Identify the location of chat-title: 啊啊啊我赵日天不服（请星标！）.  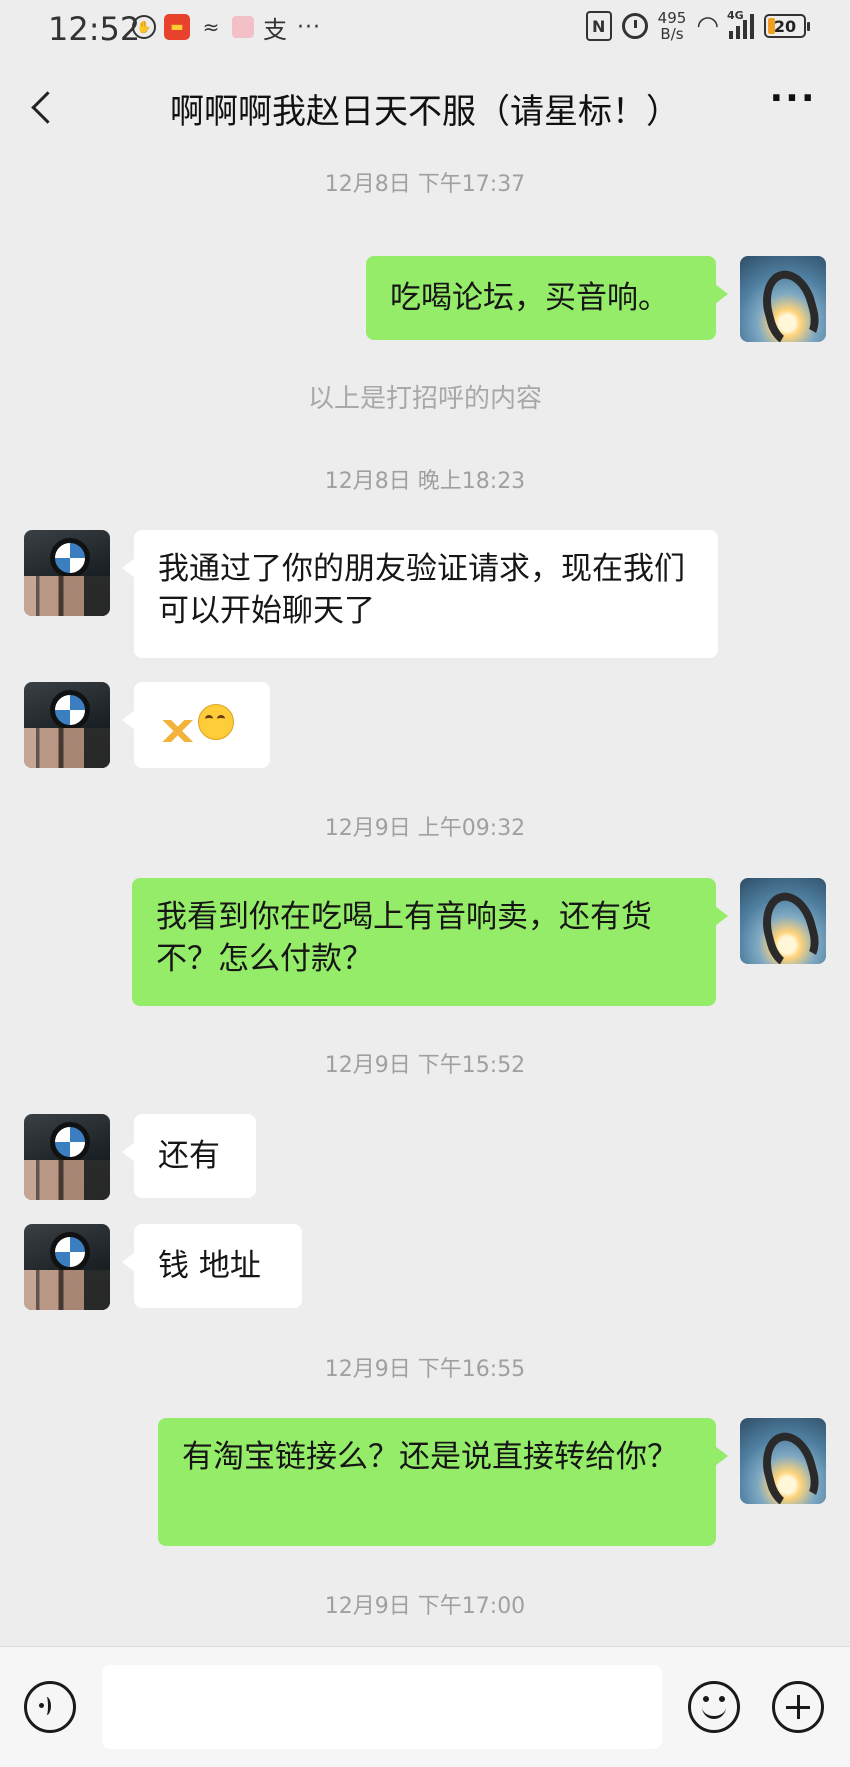
(425, 112).